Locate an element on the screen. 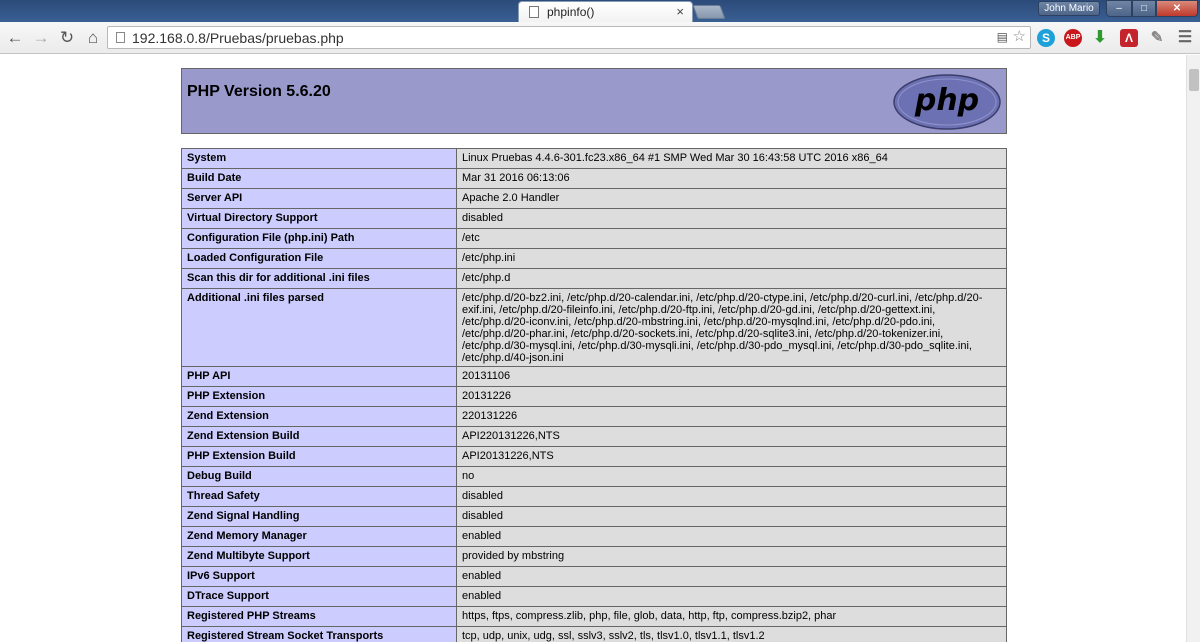 The height and width of the screenshot is (642, 1200). row-value: provided by mbstring is located at coordinates (731, 556).